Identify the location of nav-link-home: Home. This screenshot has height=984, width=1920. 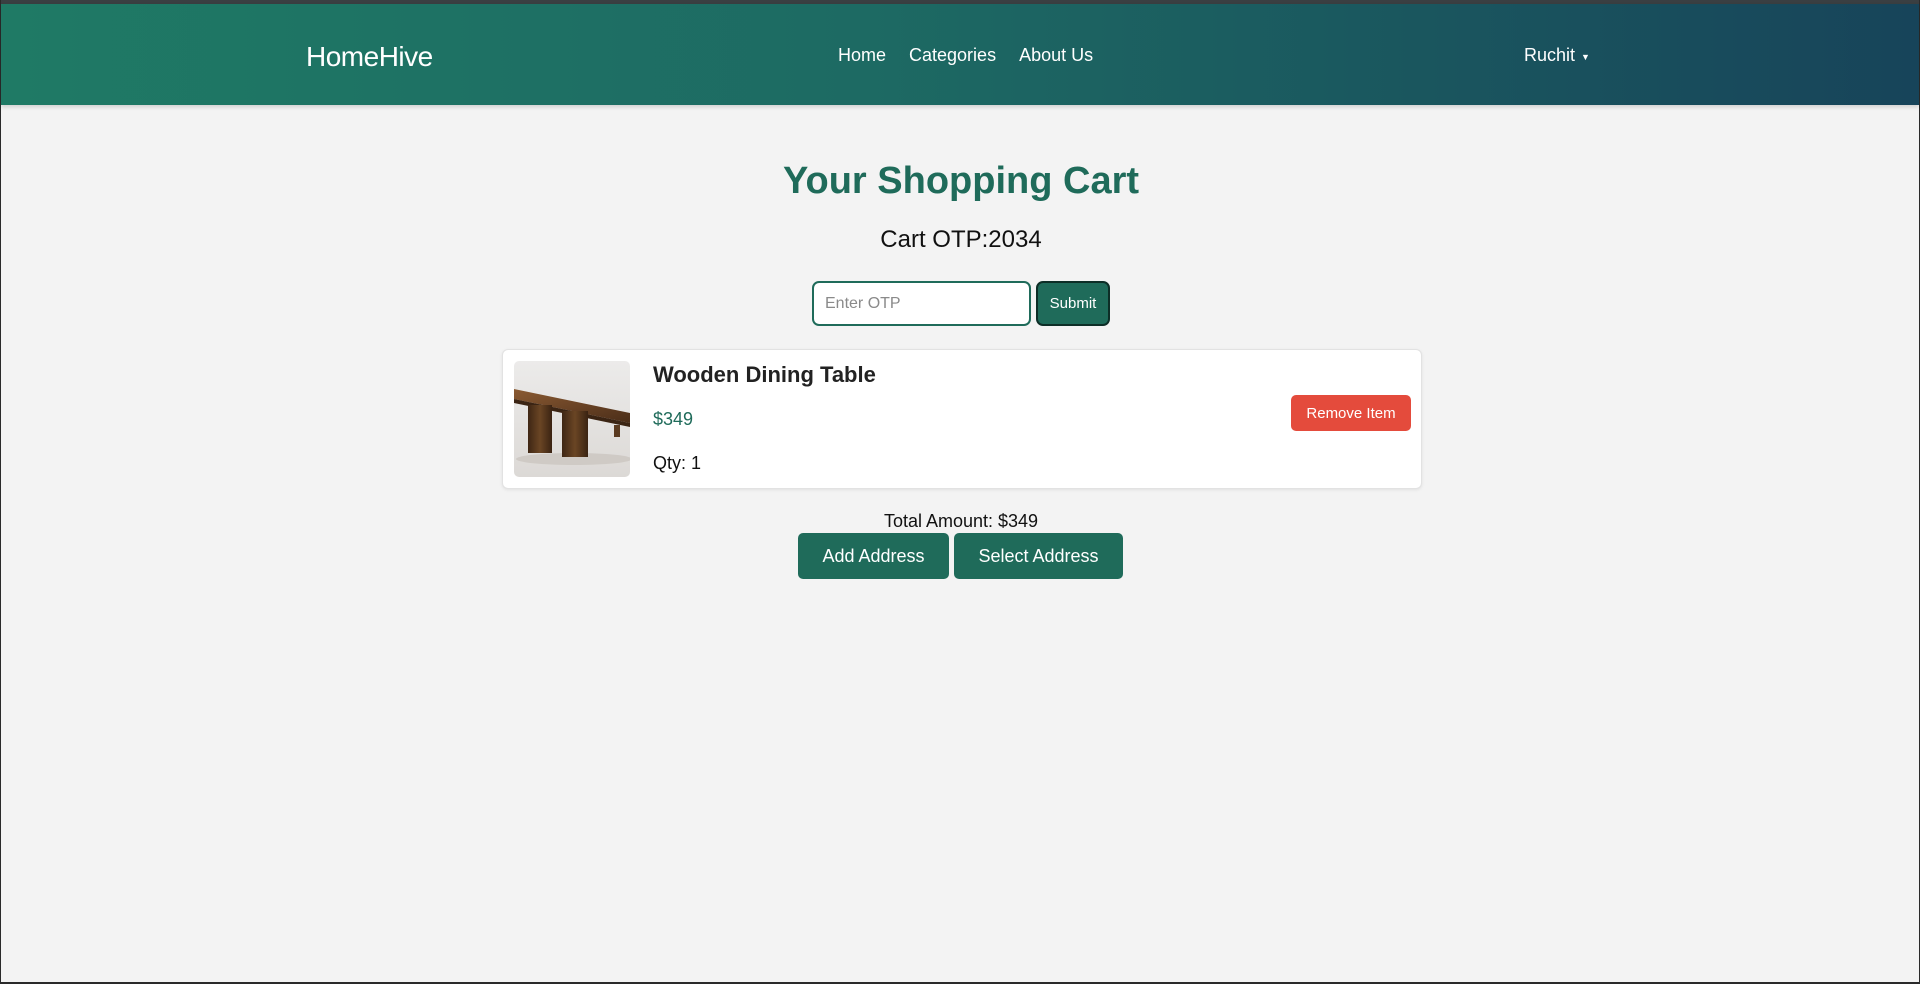
(862, 55).